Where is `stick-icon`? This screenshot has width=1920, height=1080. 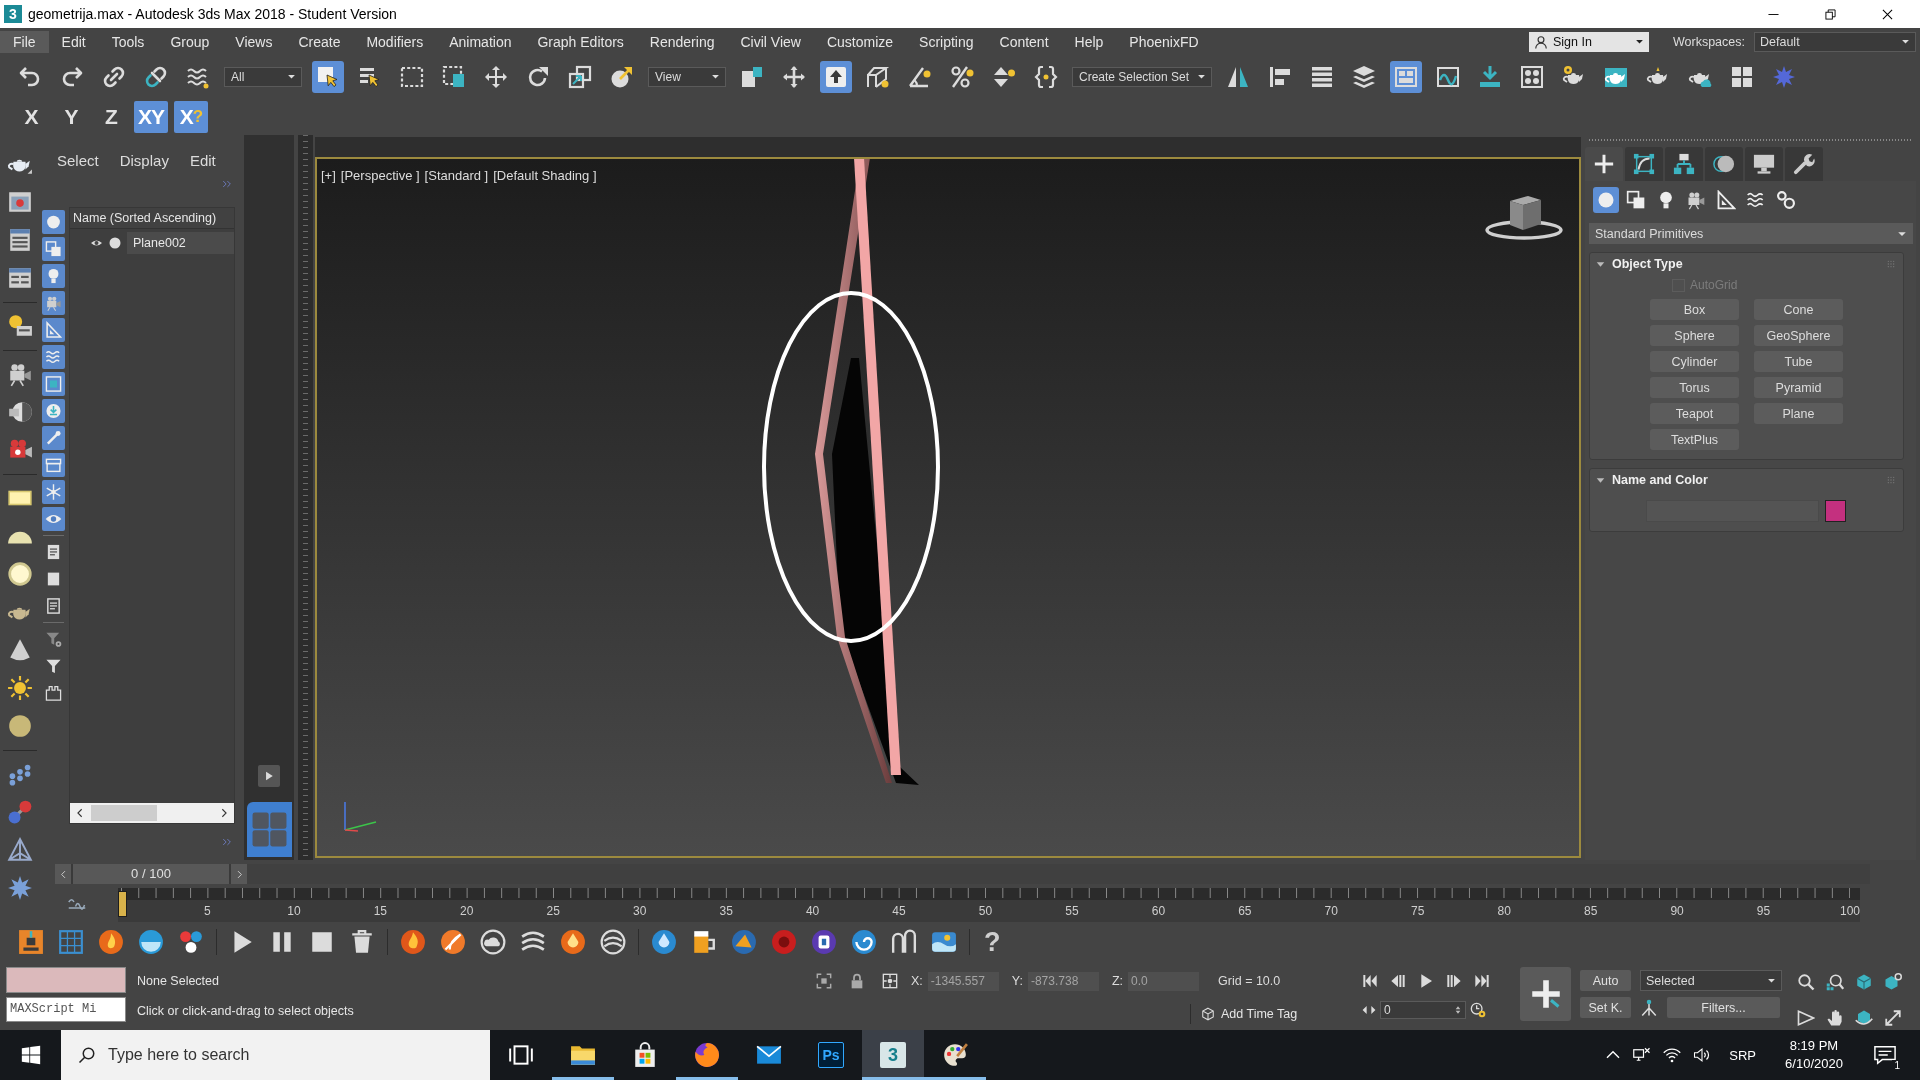
stick-icon is located at coordinates (53, 438).